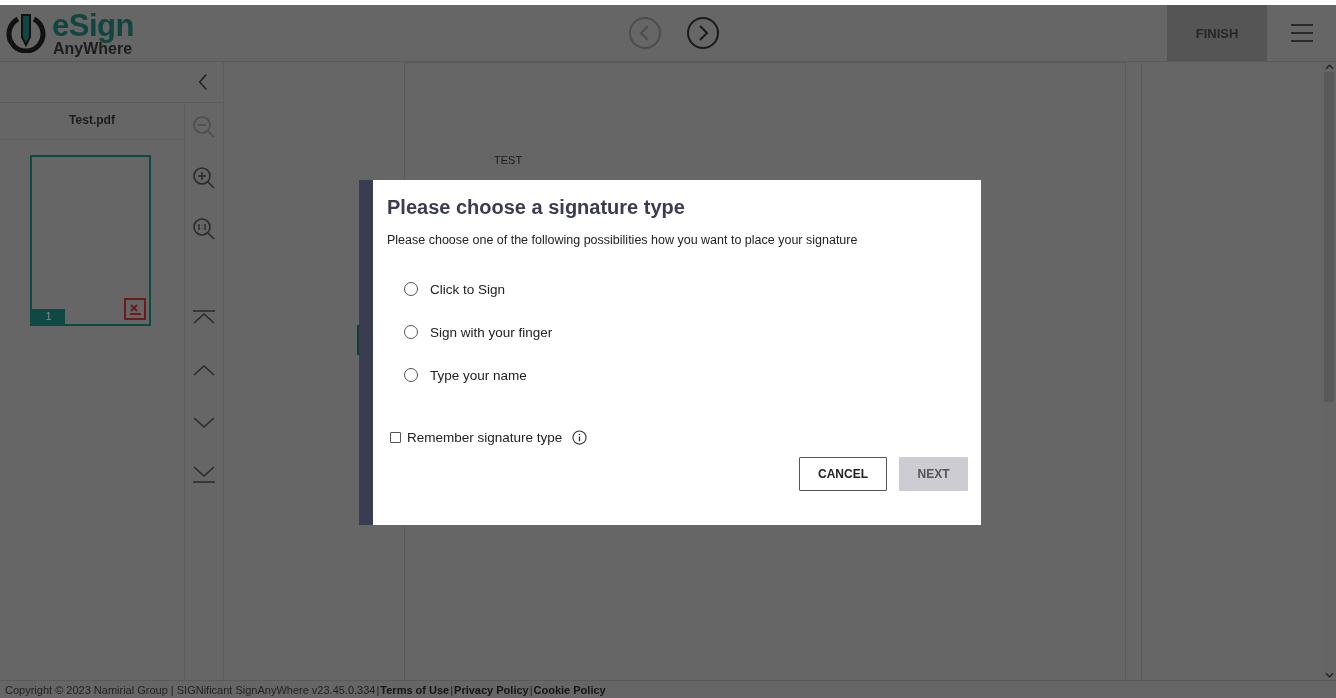 Image resolution: width=1336 pixels, height=698 pixels. I want to click on document-name: Test.pdf, so click(92, 121).